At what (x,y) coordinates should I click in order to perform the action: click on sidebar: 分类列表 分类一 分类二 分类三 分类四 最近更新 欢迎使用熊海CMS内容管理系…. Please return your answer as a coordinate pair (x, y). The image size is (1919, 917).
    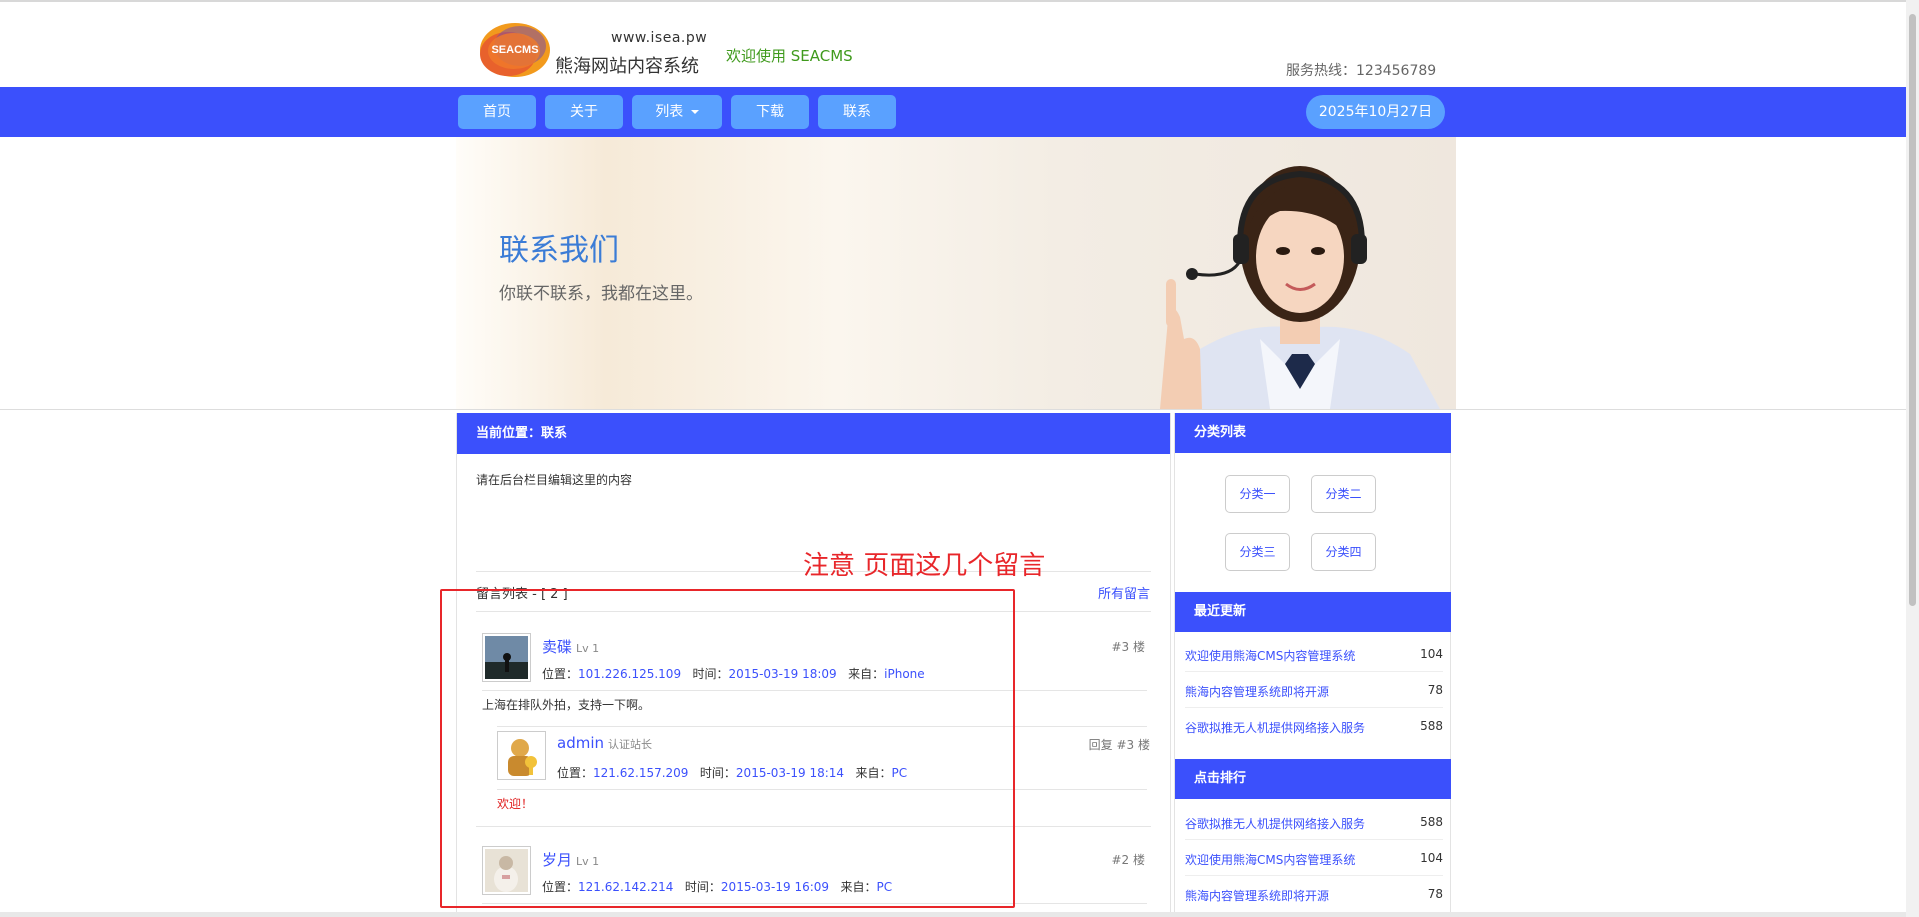
    Looking at the image, I should click on (1312, 665).